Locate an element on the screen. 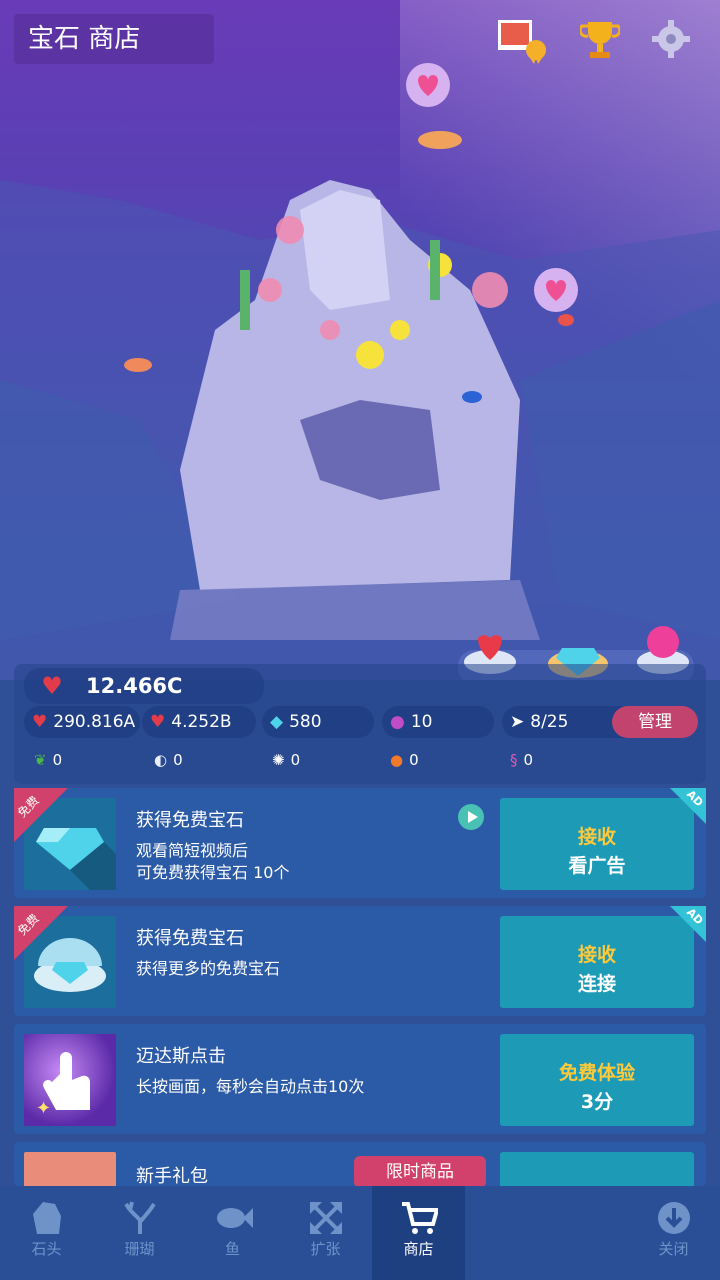 The height and width of the screenshot is (1280, 720). nav-label: 鱼 is located at coordinates (232, 1249).